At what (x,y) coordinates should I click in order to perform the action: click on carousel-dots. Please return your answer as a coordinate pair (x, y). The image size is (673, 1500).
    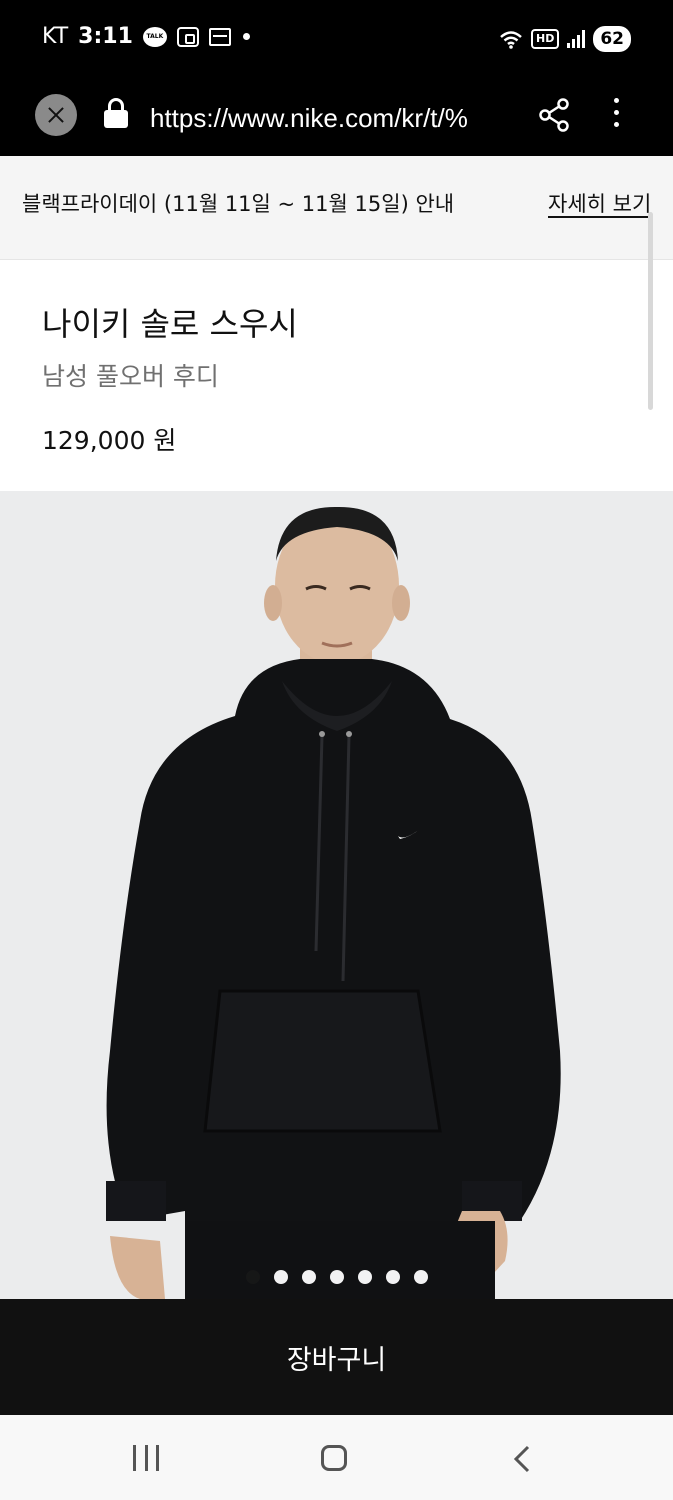
    Looking at the image, I should click on (336, 1278).